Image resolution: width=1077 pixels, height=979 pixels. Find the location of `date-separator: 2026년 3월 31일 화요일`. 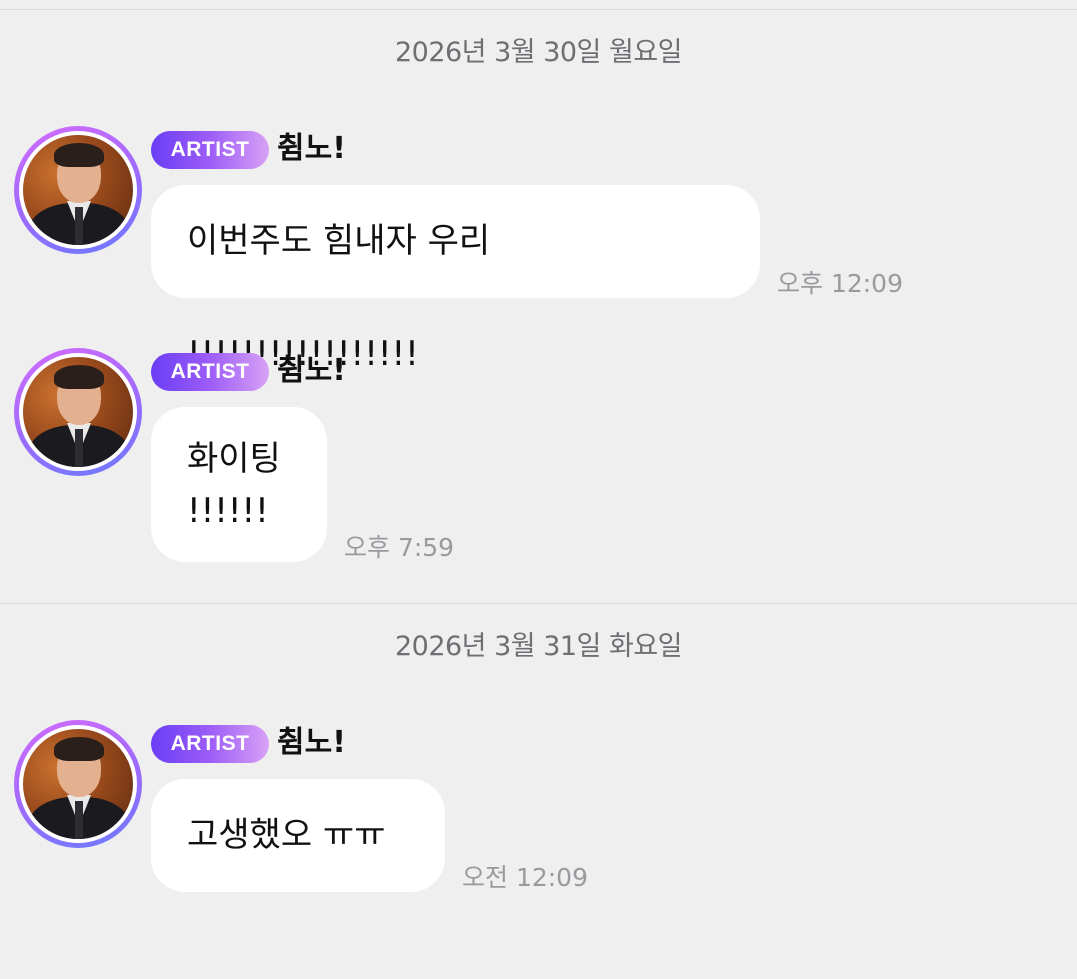

date-separator: 2026년 3월 31일 화요일 is located at coordinates (538, 646).